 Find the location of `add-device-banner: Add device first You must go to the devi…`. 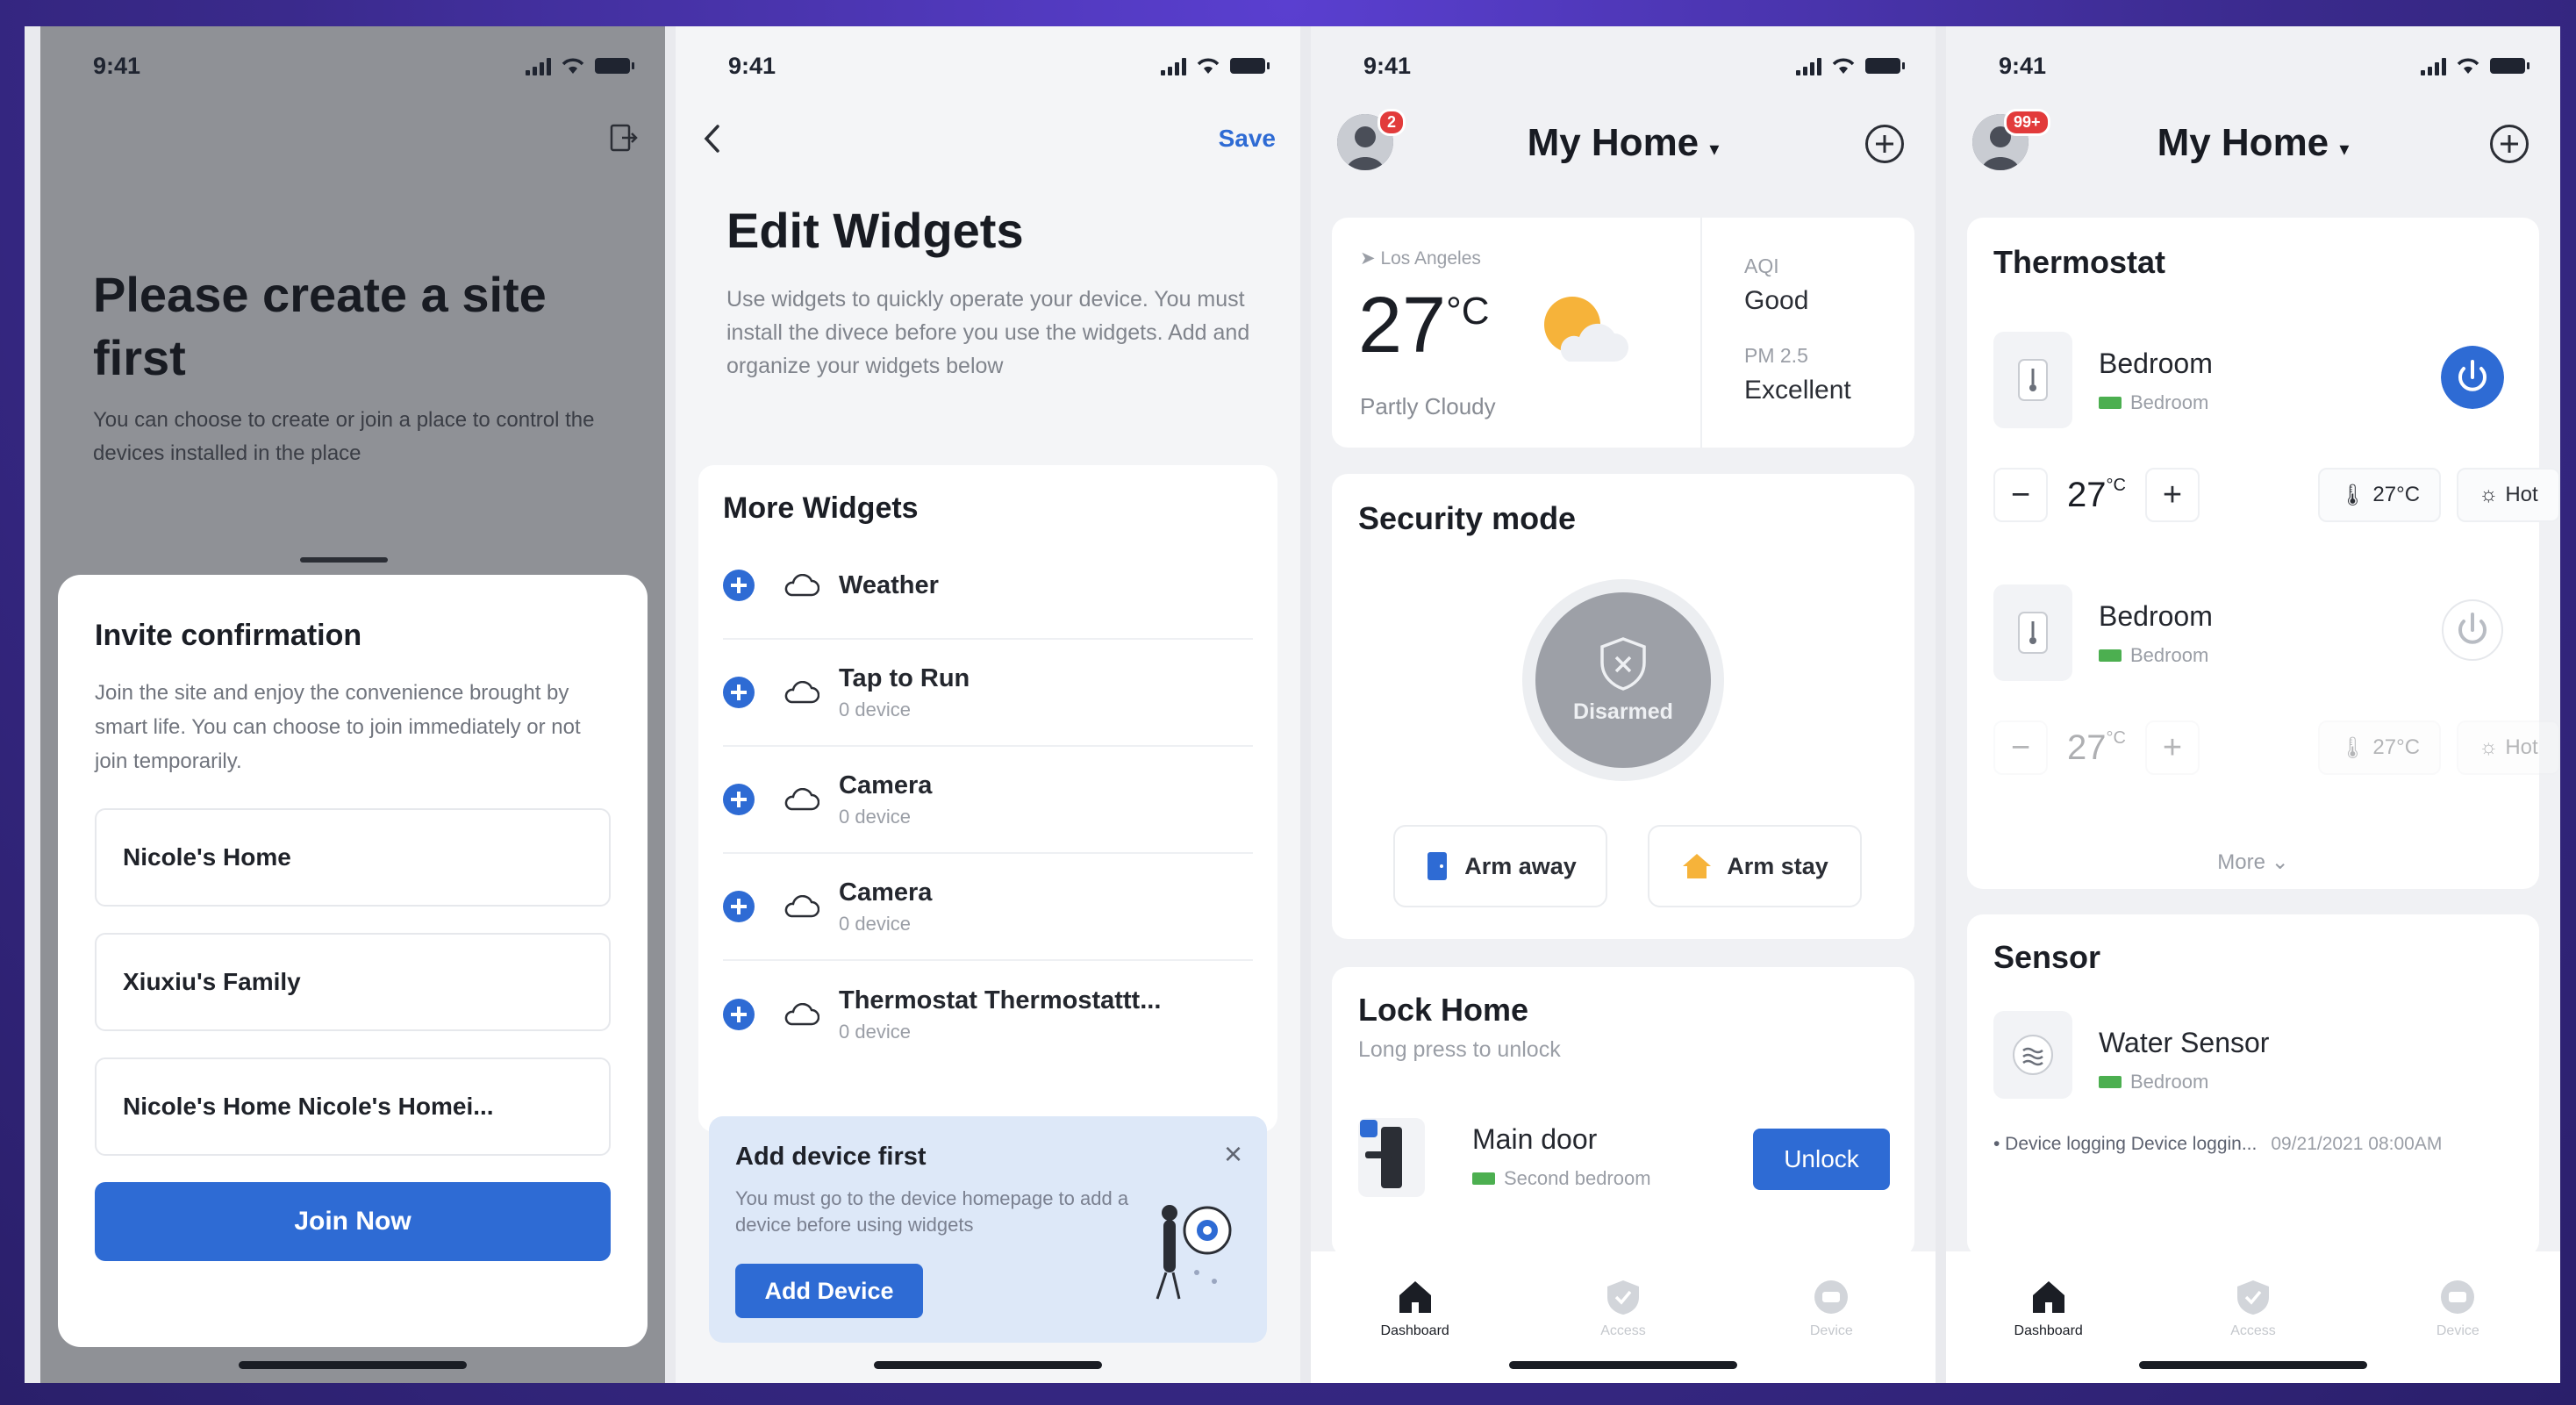

add-device-banner: Add device first You must go to the devi… is located at coordinates (988, 1230).